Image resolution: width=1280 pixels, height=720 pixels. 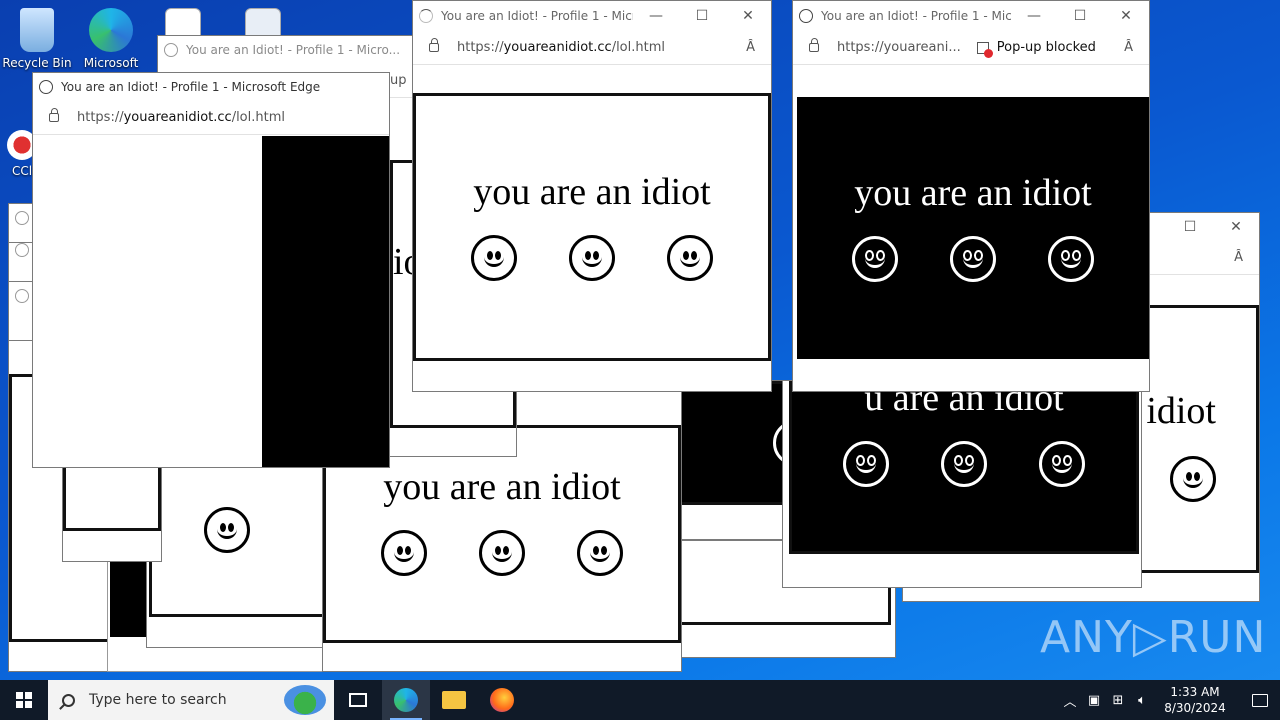 I want to click on address-bar: https://youareani... Pop-up blocked Ȃ, so click(x=971, y=48).